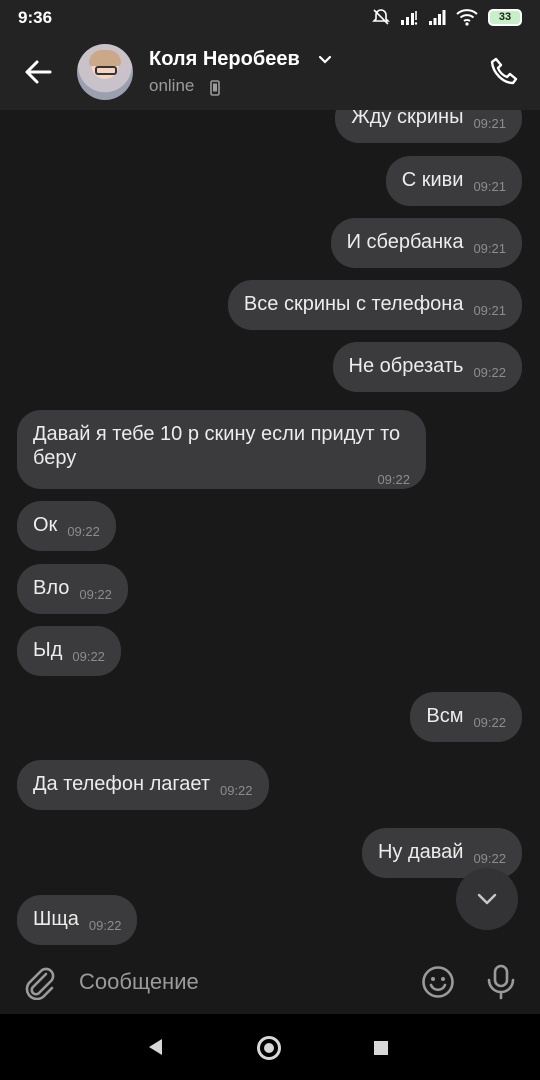 This screenshot has height=1080, width=540. I want to click on presence-status: online, so click(172, 85).